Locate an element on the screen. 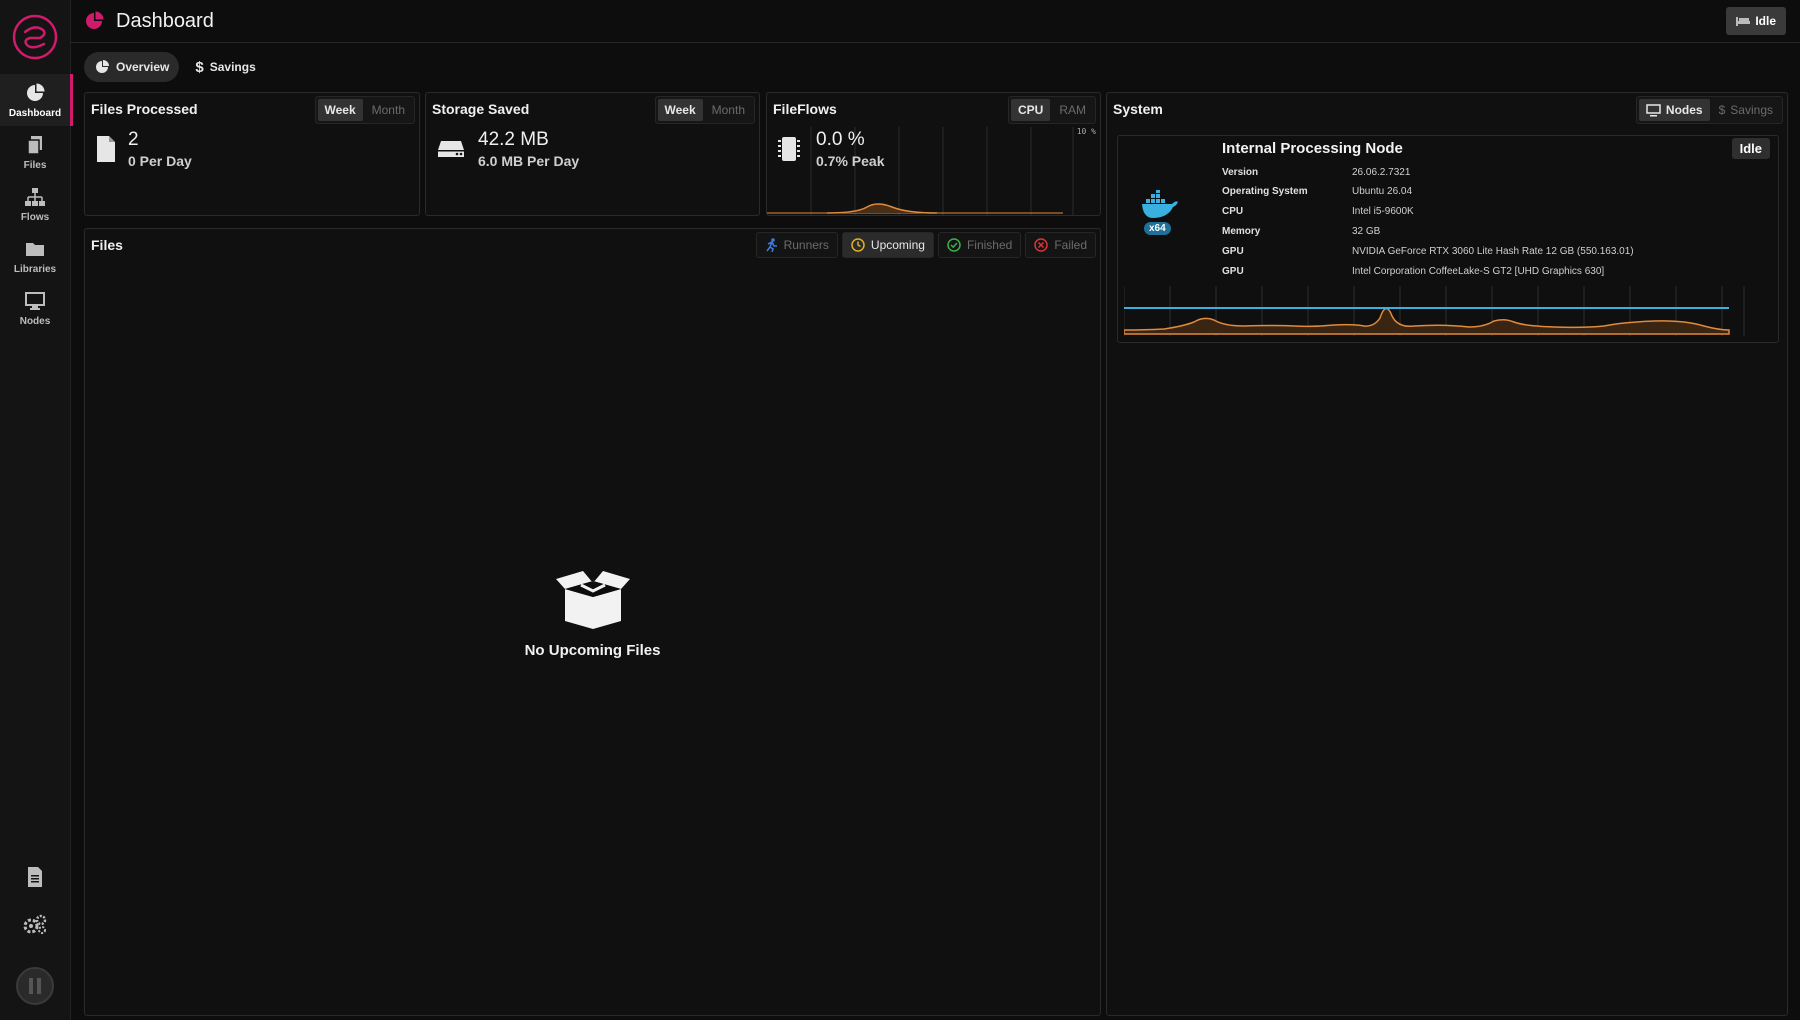 The width and height of the screenshot is (1800, 1020). resource-toggle: CPU RAM is located at coordinates (1051, 110).